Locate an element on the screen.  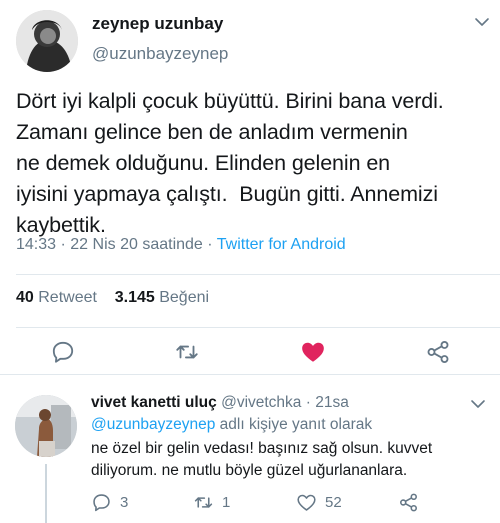
reply-retweet-count: 1 is located at coordinates (226, 502).